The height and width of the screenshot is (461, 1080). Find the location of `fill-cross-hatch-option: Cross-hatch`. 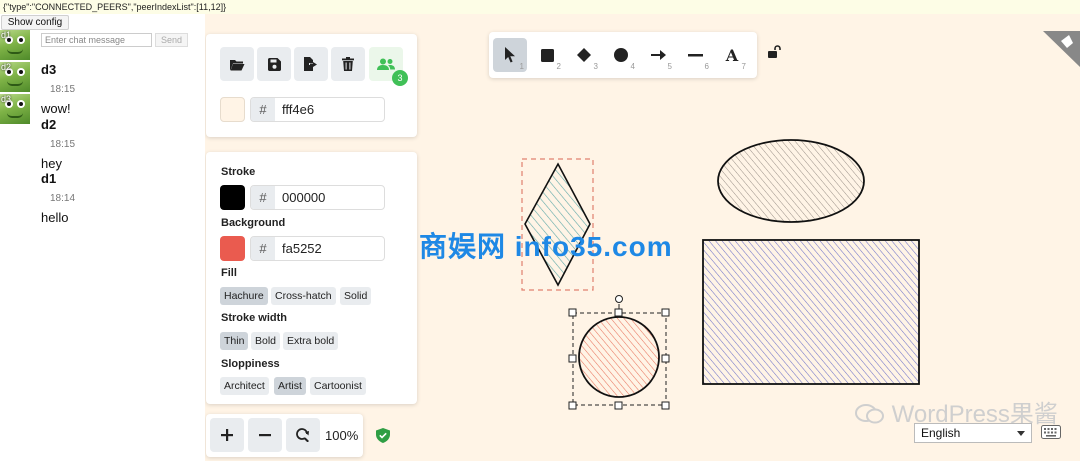

fill-cross-hatch-option: Cross-hatch is located at coordinates (303, 296).